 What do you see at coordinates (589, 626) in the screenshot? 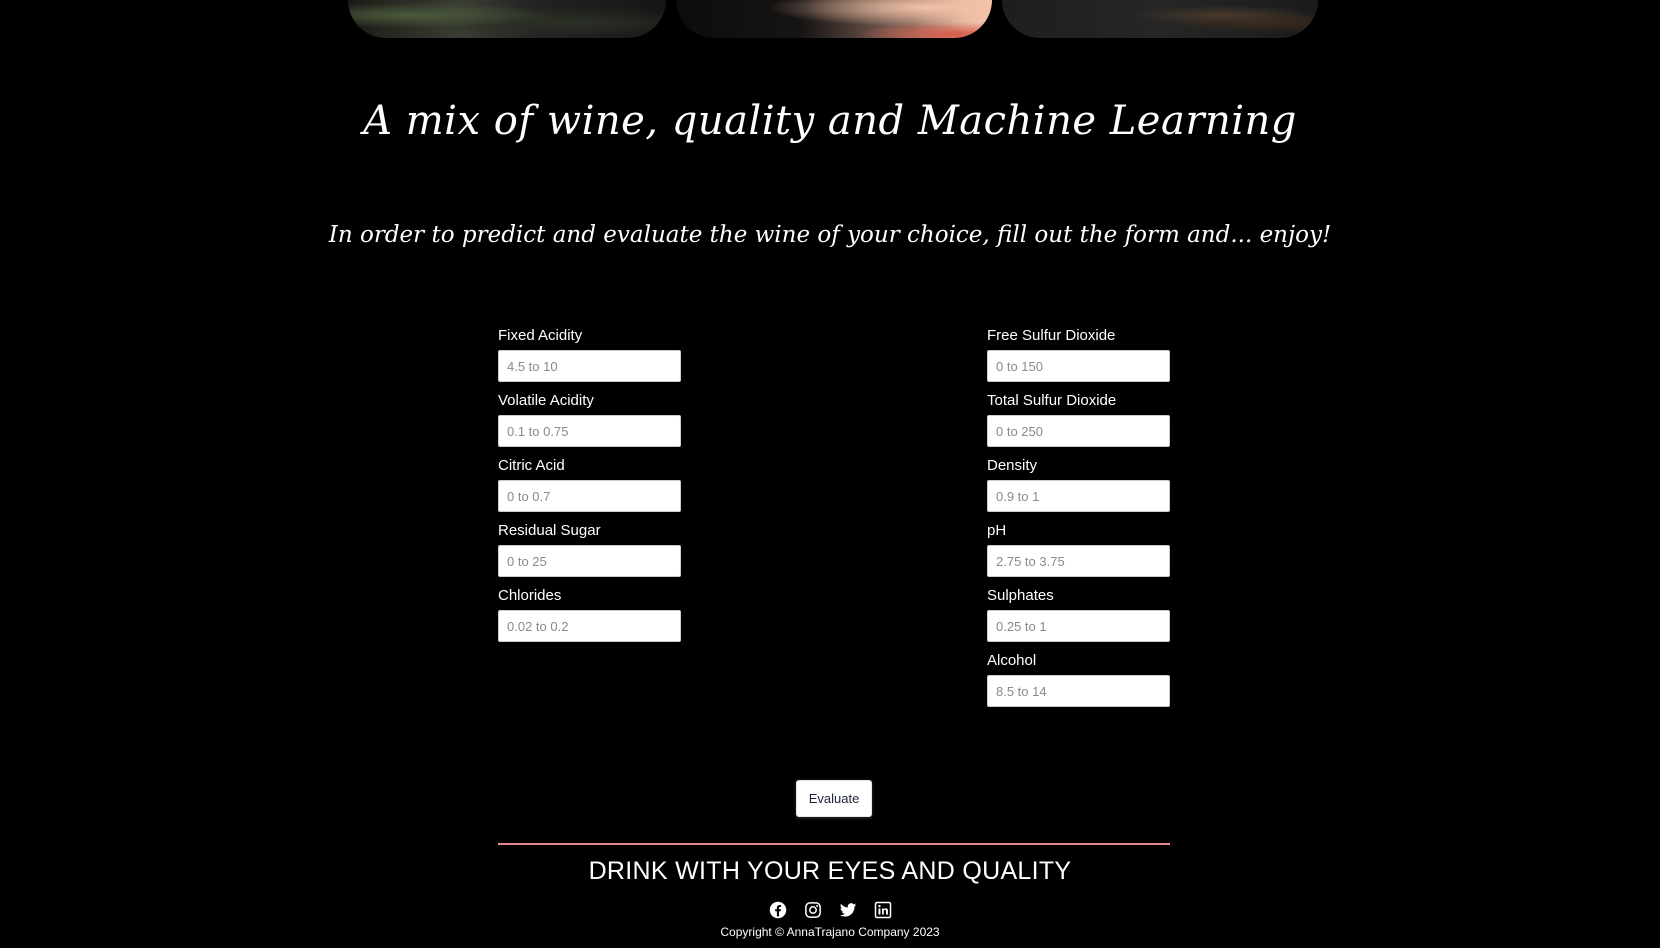
I see `chlorides-input` at bounding box center [589, 626].